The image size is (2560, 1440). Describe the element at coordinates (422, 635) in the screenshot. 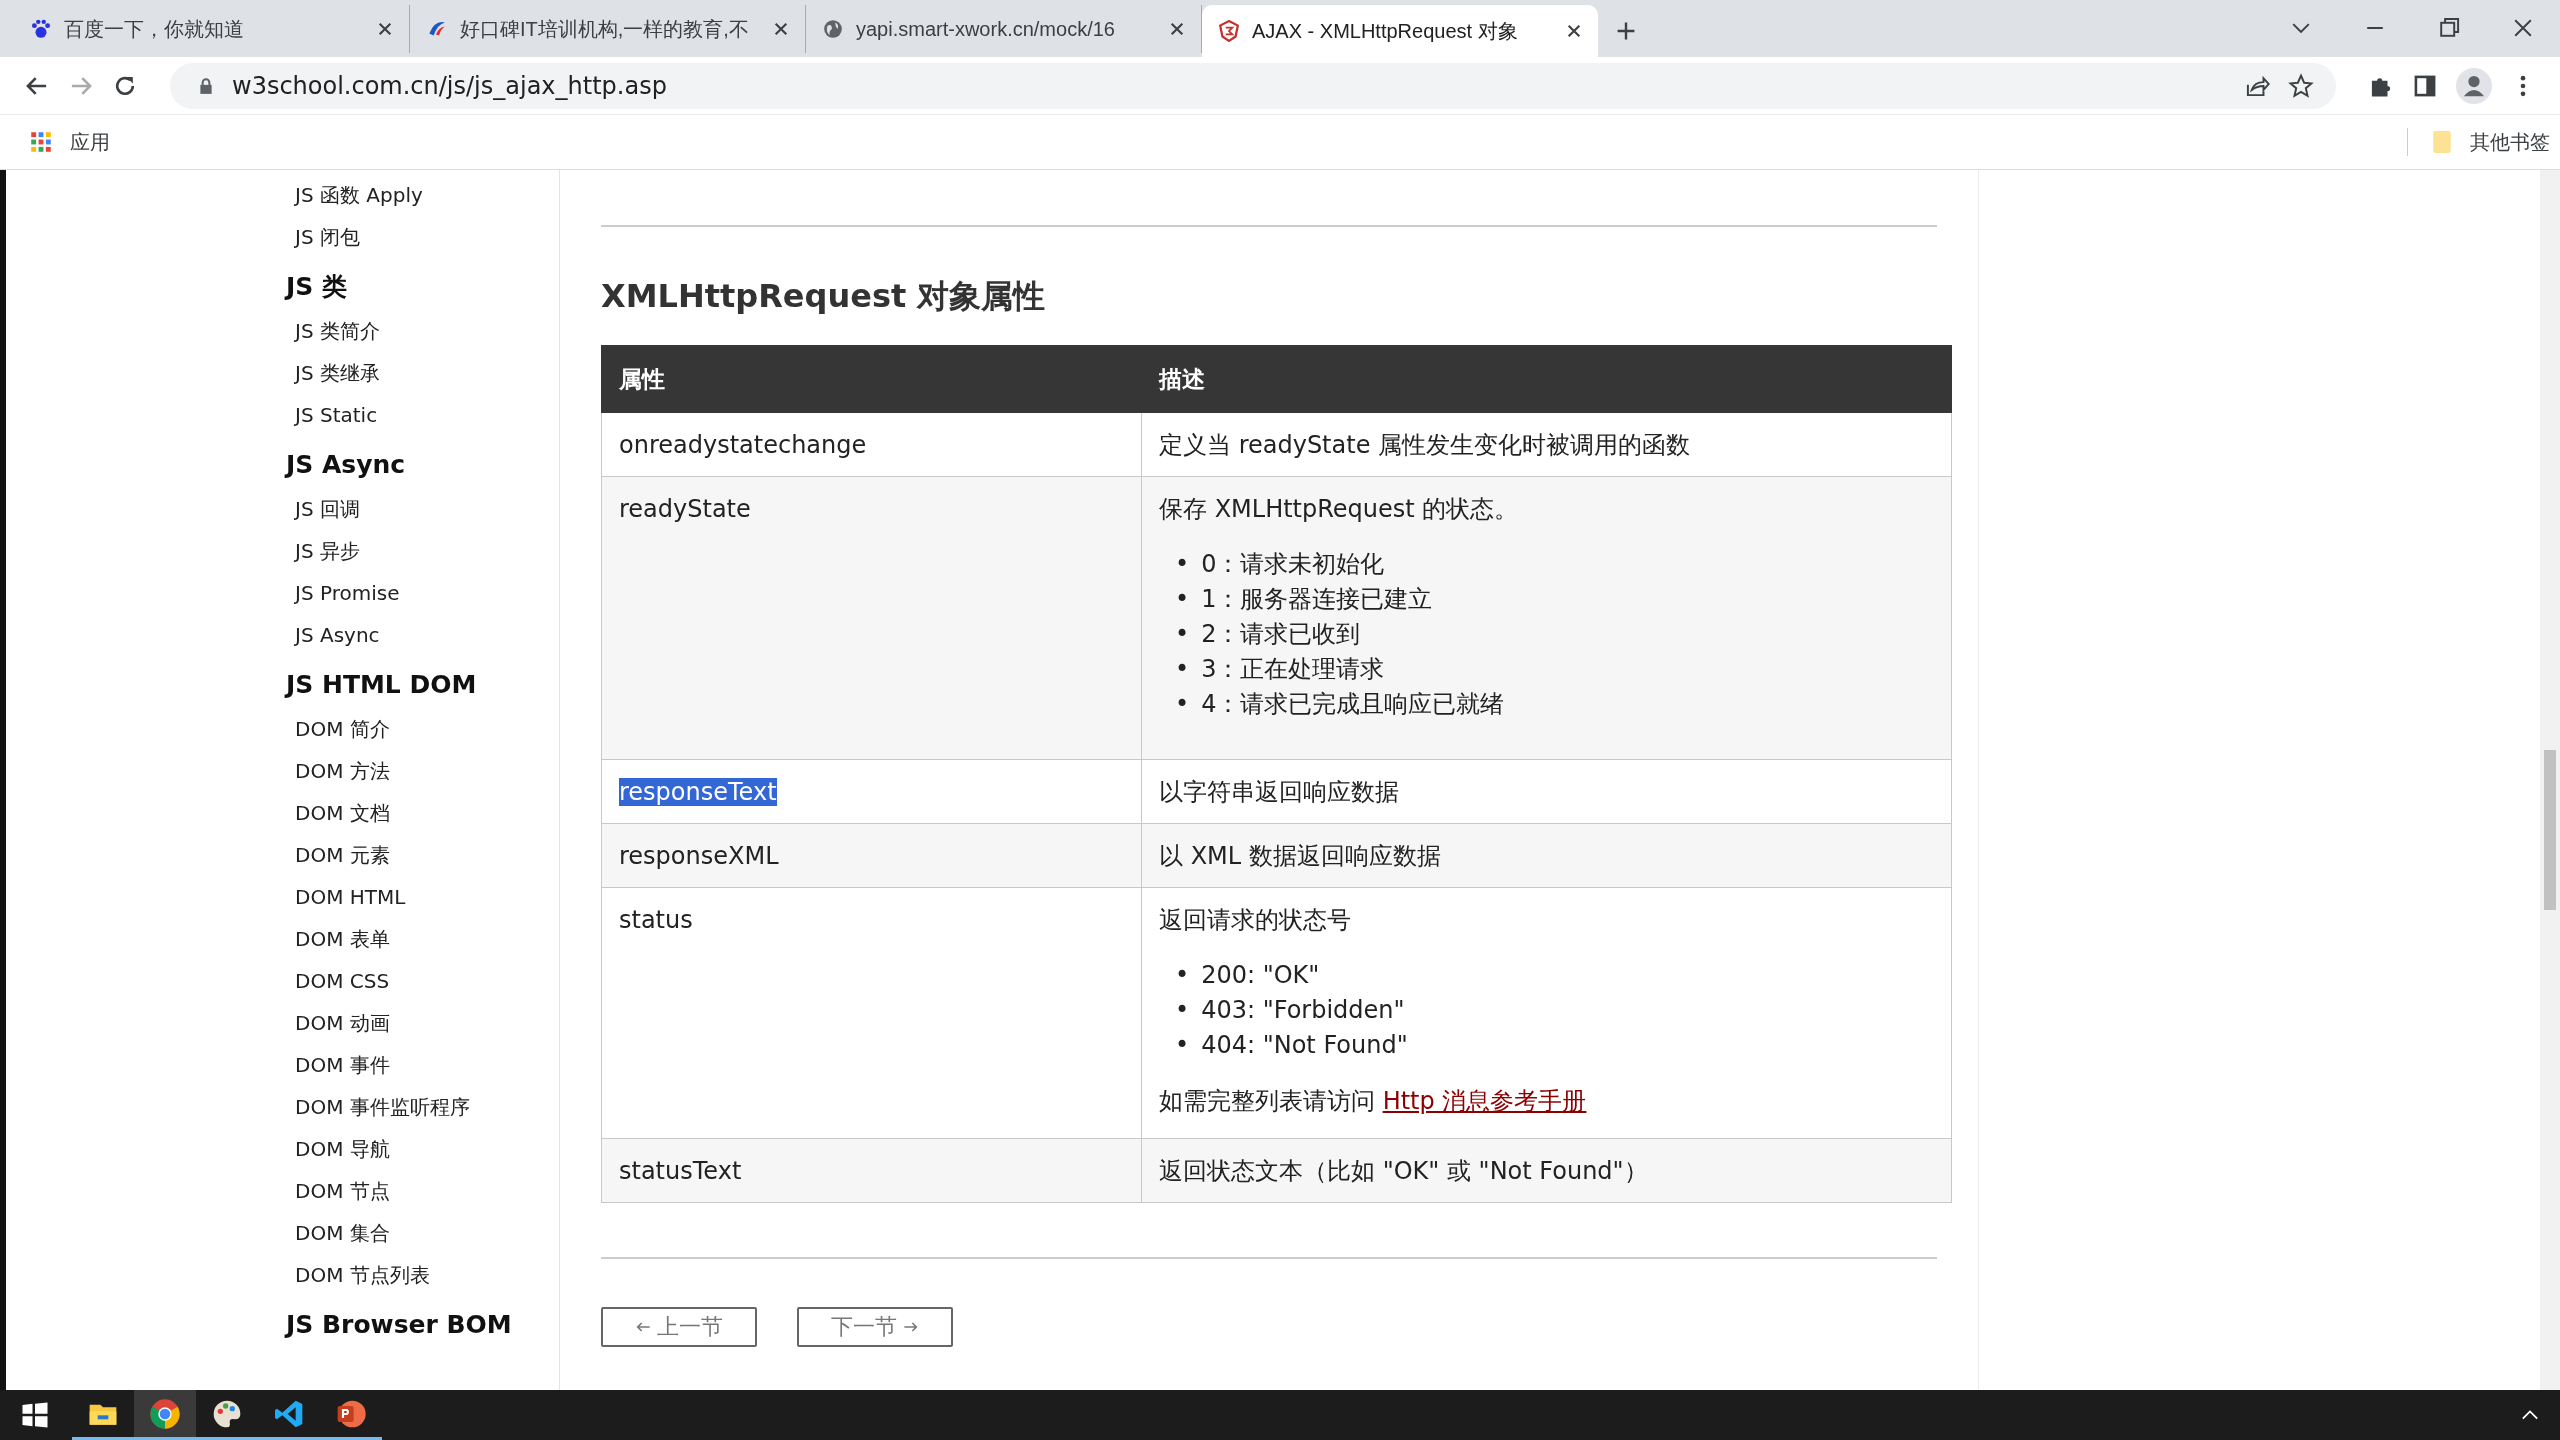

I see `sidebar-link: JS Async` at that location.